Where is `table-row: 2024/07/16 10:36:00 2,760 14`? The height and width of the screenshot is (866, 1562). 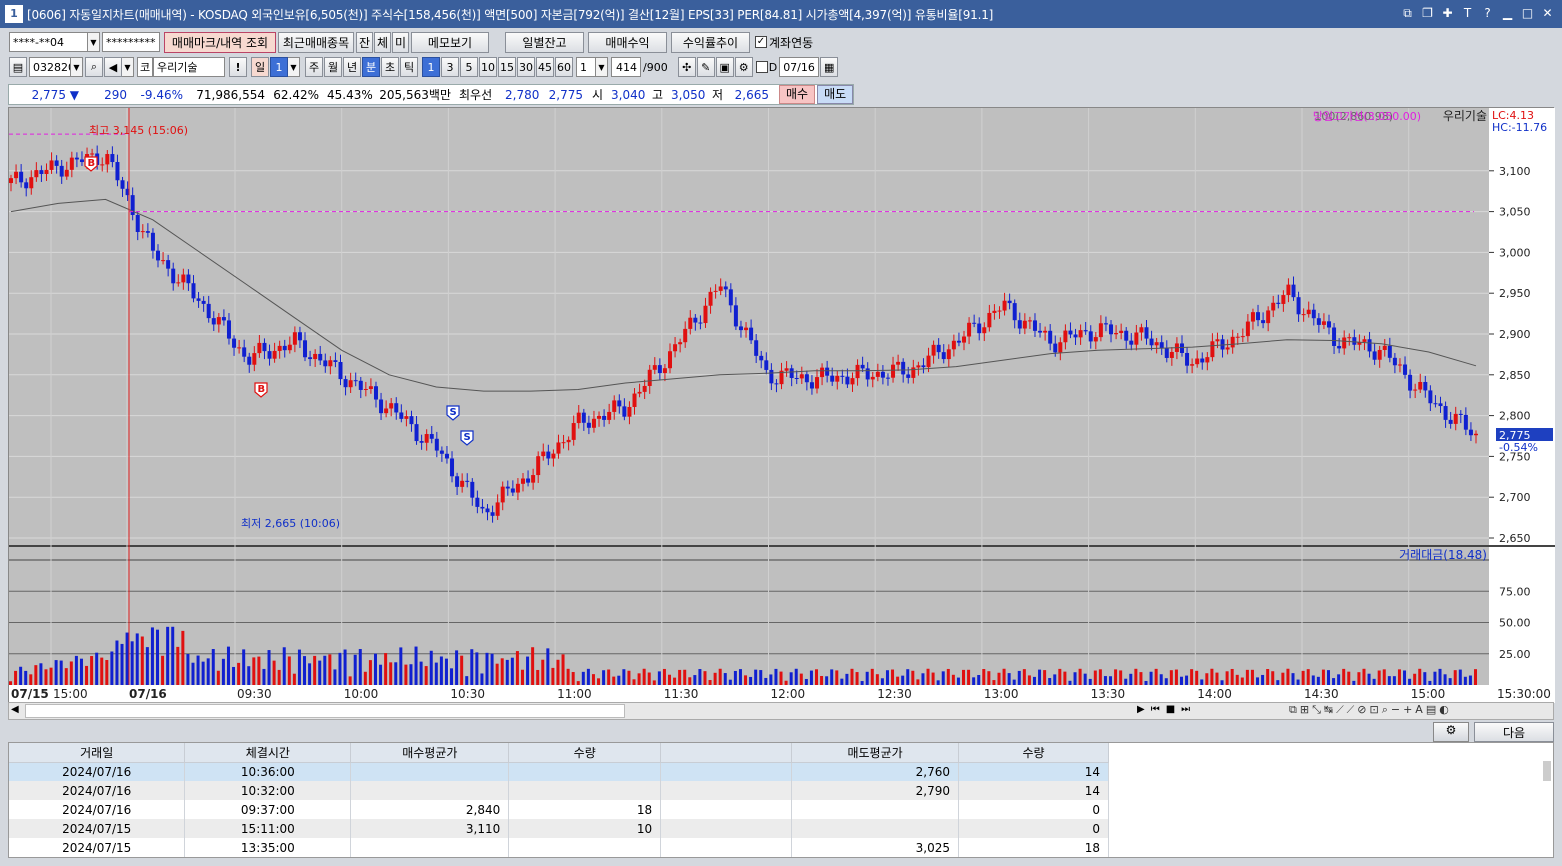 table-row: 2024/07/16 10:36:00 2,760 14 is located at coordinates (559, 771).